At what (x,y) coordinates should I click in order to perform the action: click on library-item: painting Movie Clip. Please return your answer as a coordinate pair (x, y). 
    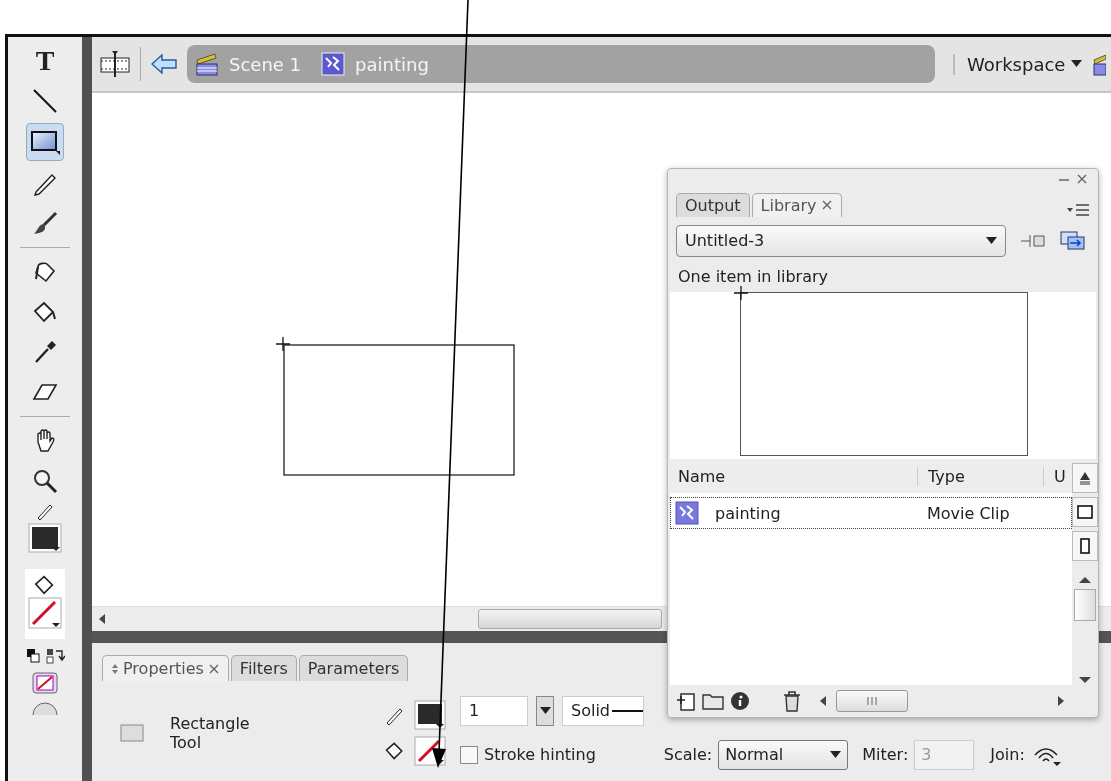
    Looking at the image, I should click on (871, 513).